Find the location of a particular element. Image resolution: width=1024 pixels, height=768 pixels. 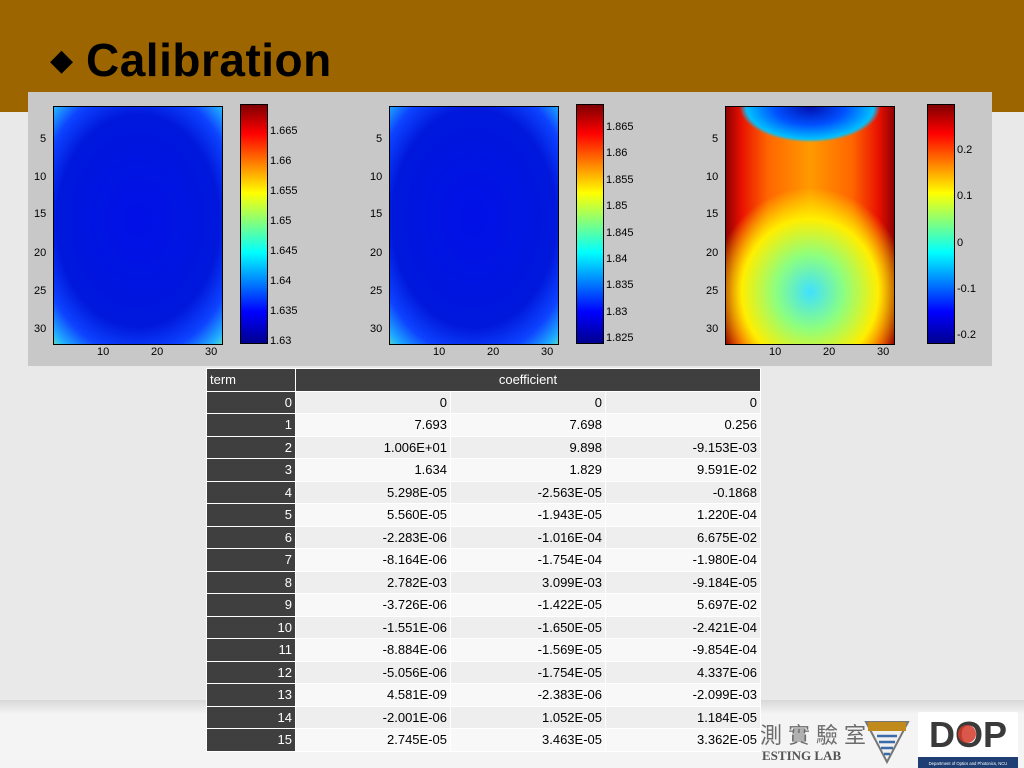

coefficient-cell: -1.943E-05 is located at coordinates (528, 515).